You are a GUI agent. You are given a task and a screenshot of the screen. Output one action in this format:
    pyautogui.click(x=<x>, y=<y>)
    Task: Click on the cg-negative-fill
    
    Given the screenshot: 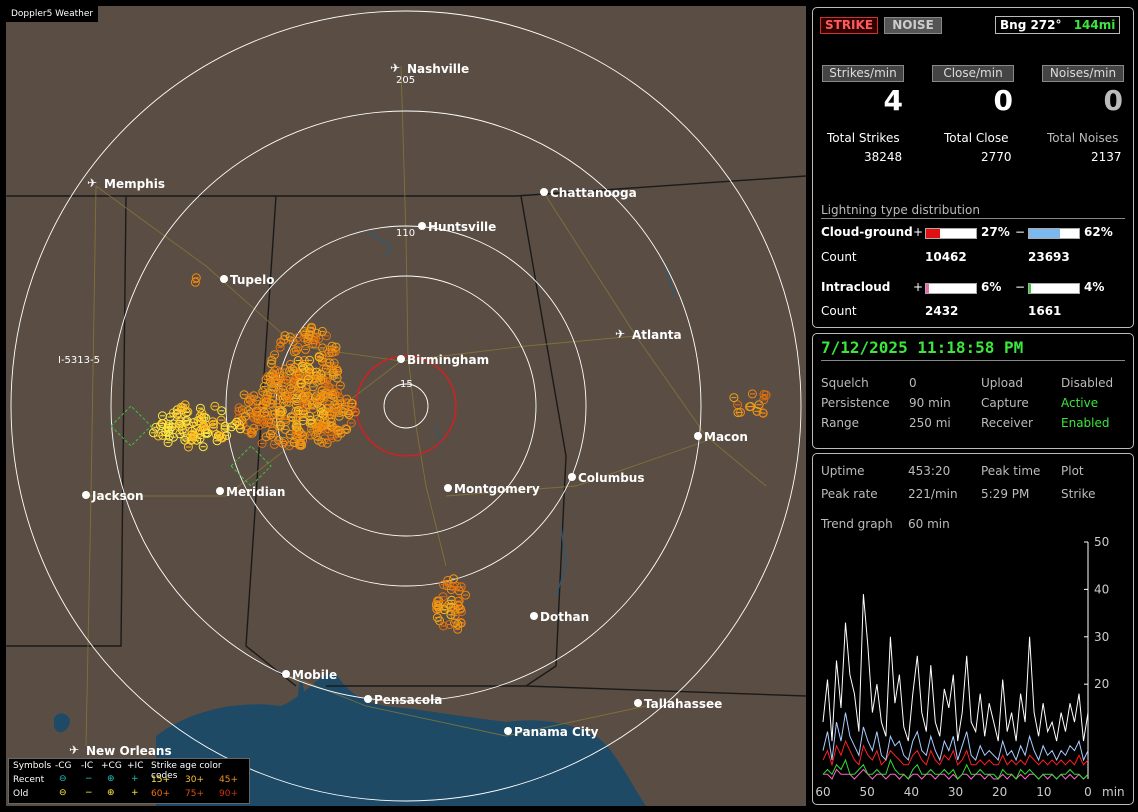 What is the action you would take?
    pyautogui.click(x=1044, y=233)
    